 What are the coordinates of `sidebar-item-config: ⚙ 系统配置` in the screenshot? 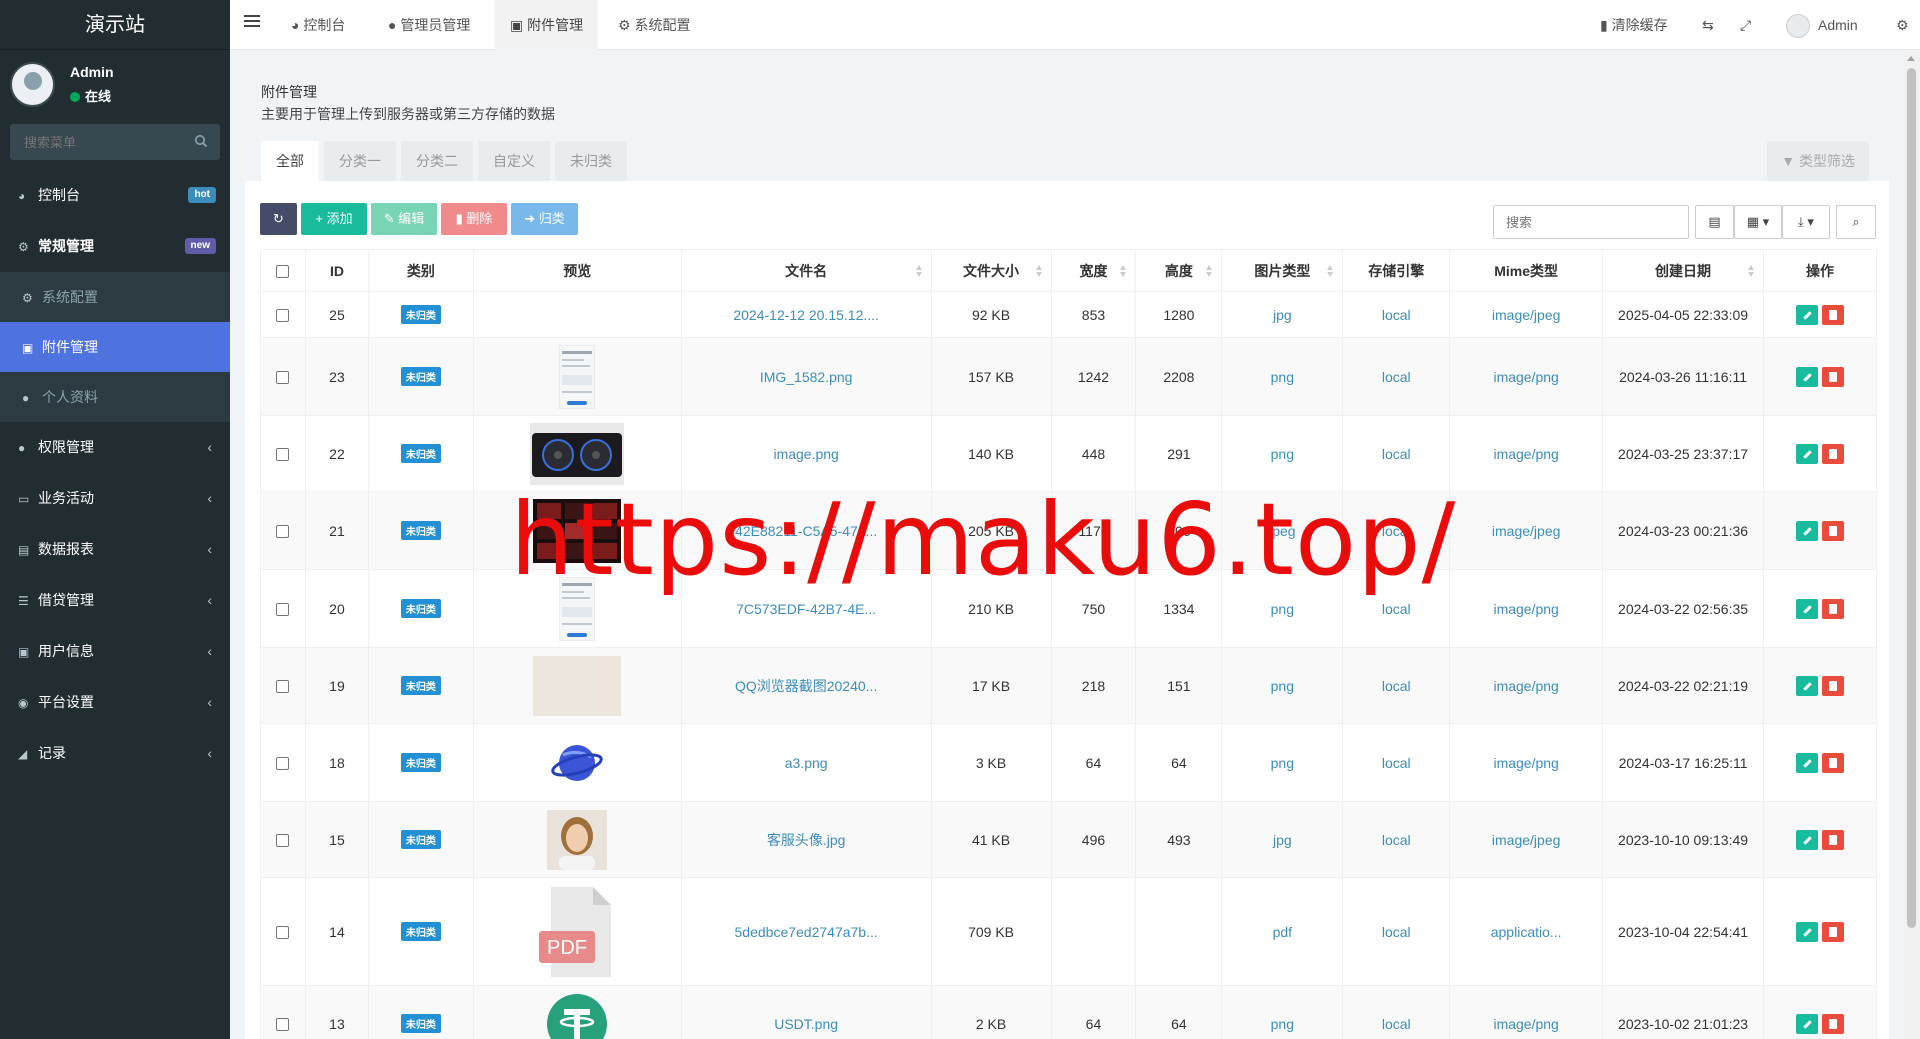 It's located at (115, 297).